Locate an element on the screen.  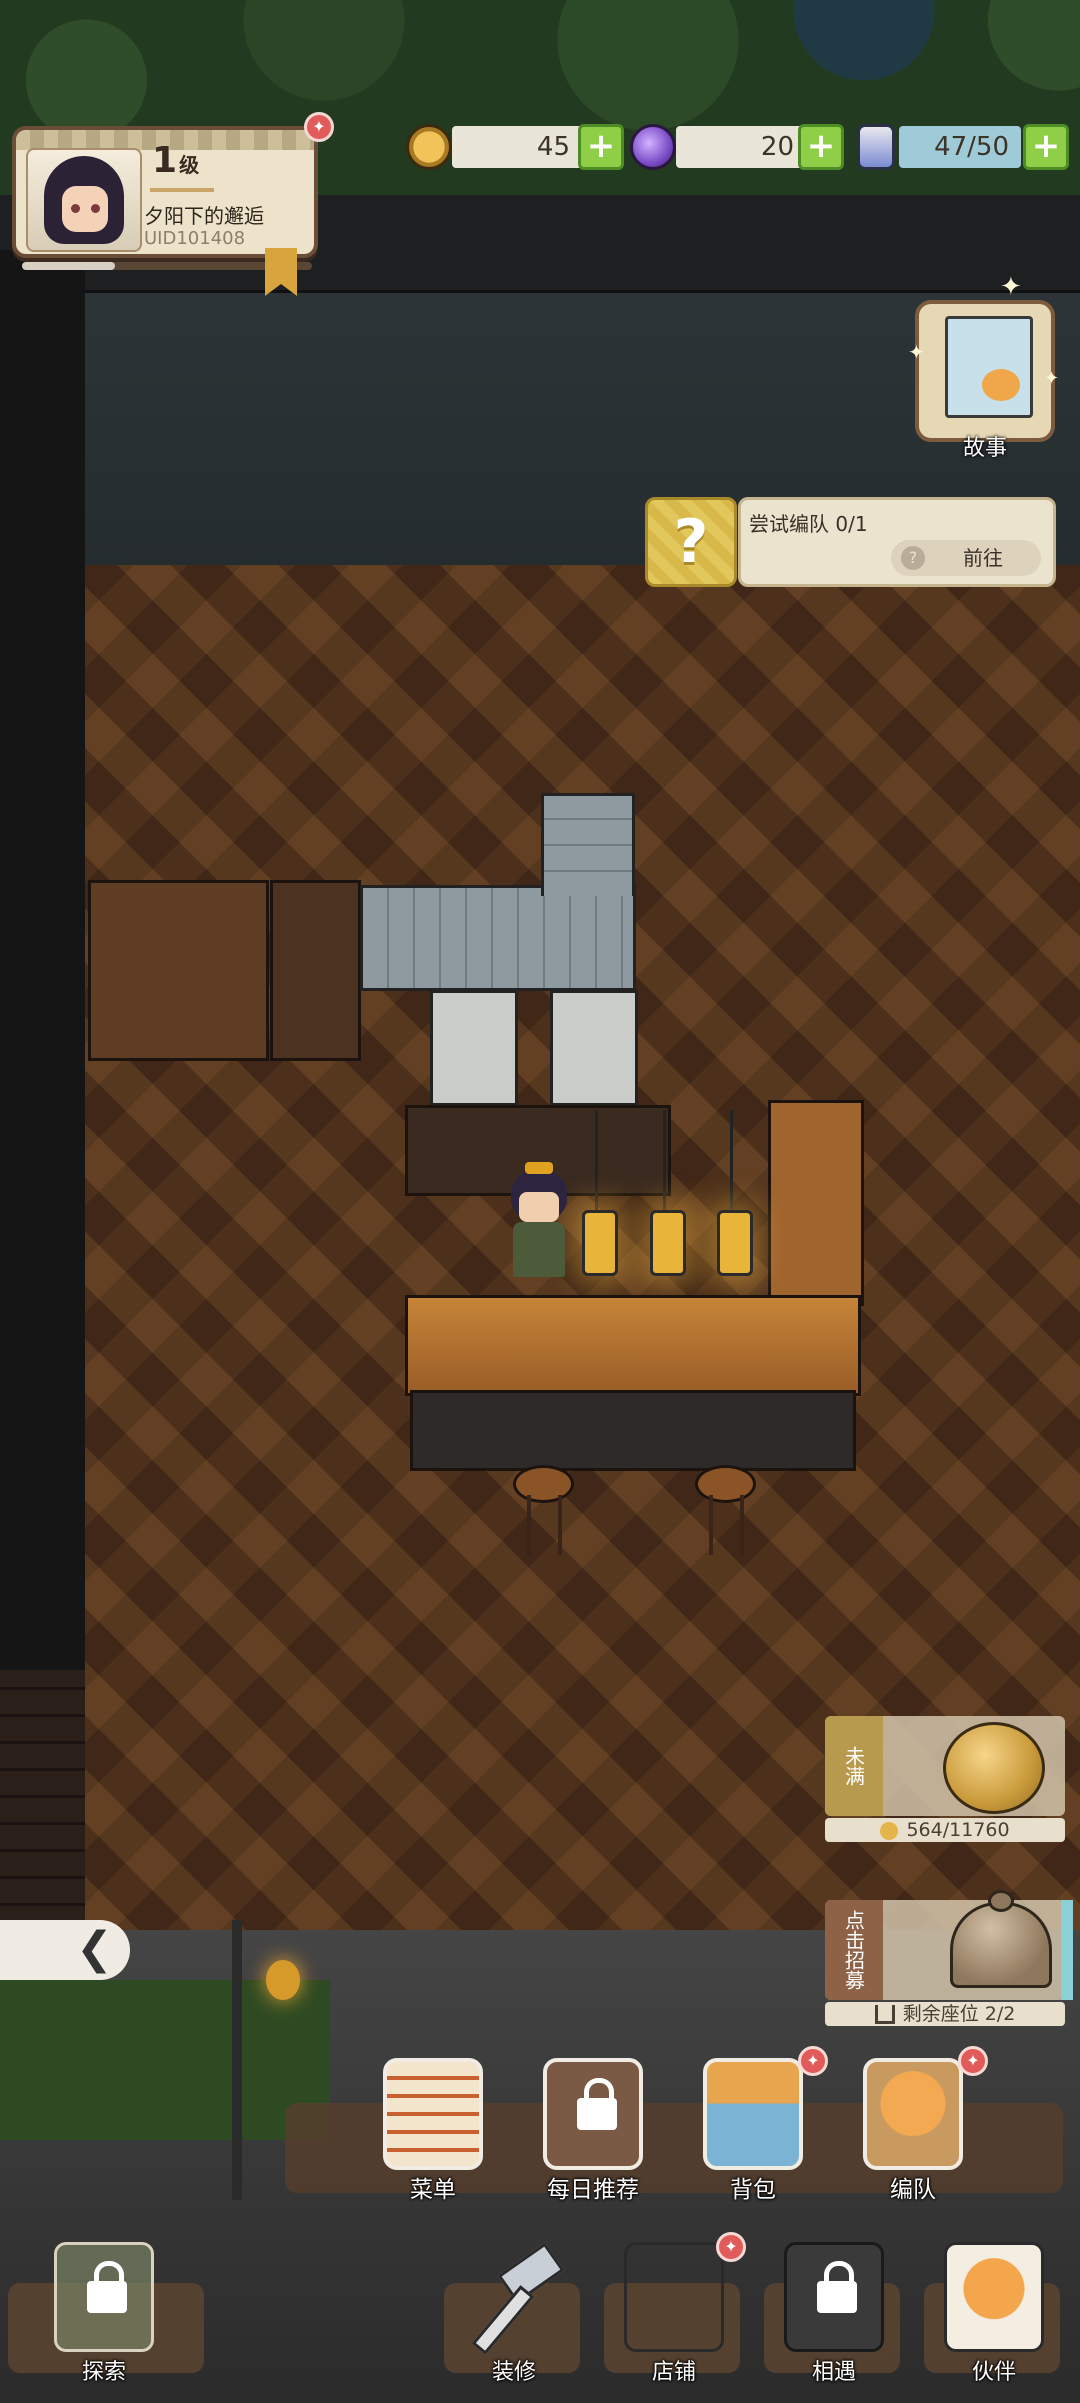
nav-decorate: 装修 is located at coordinates (514, 2313).